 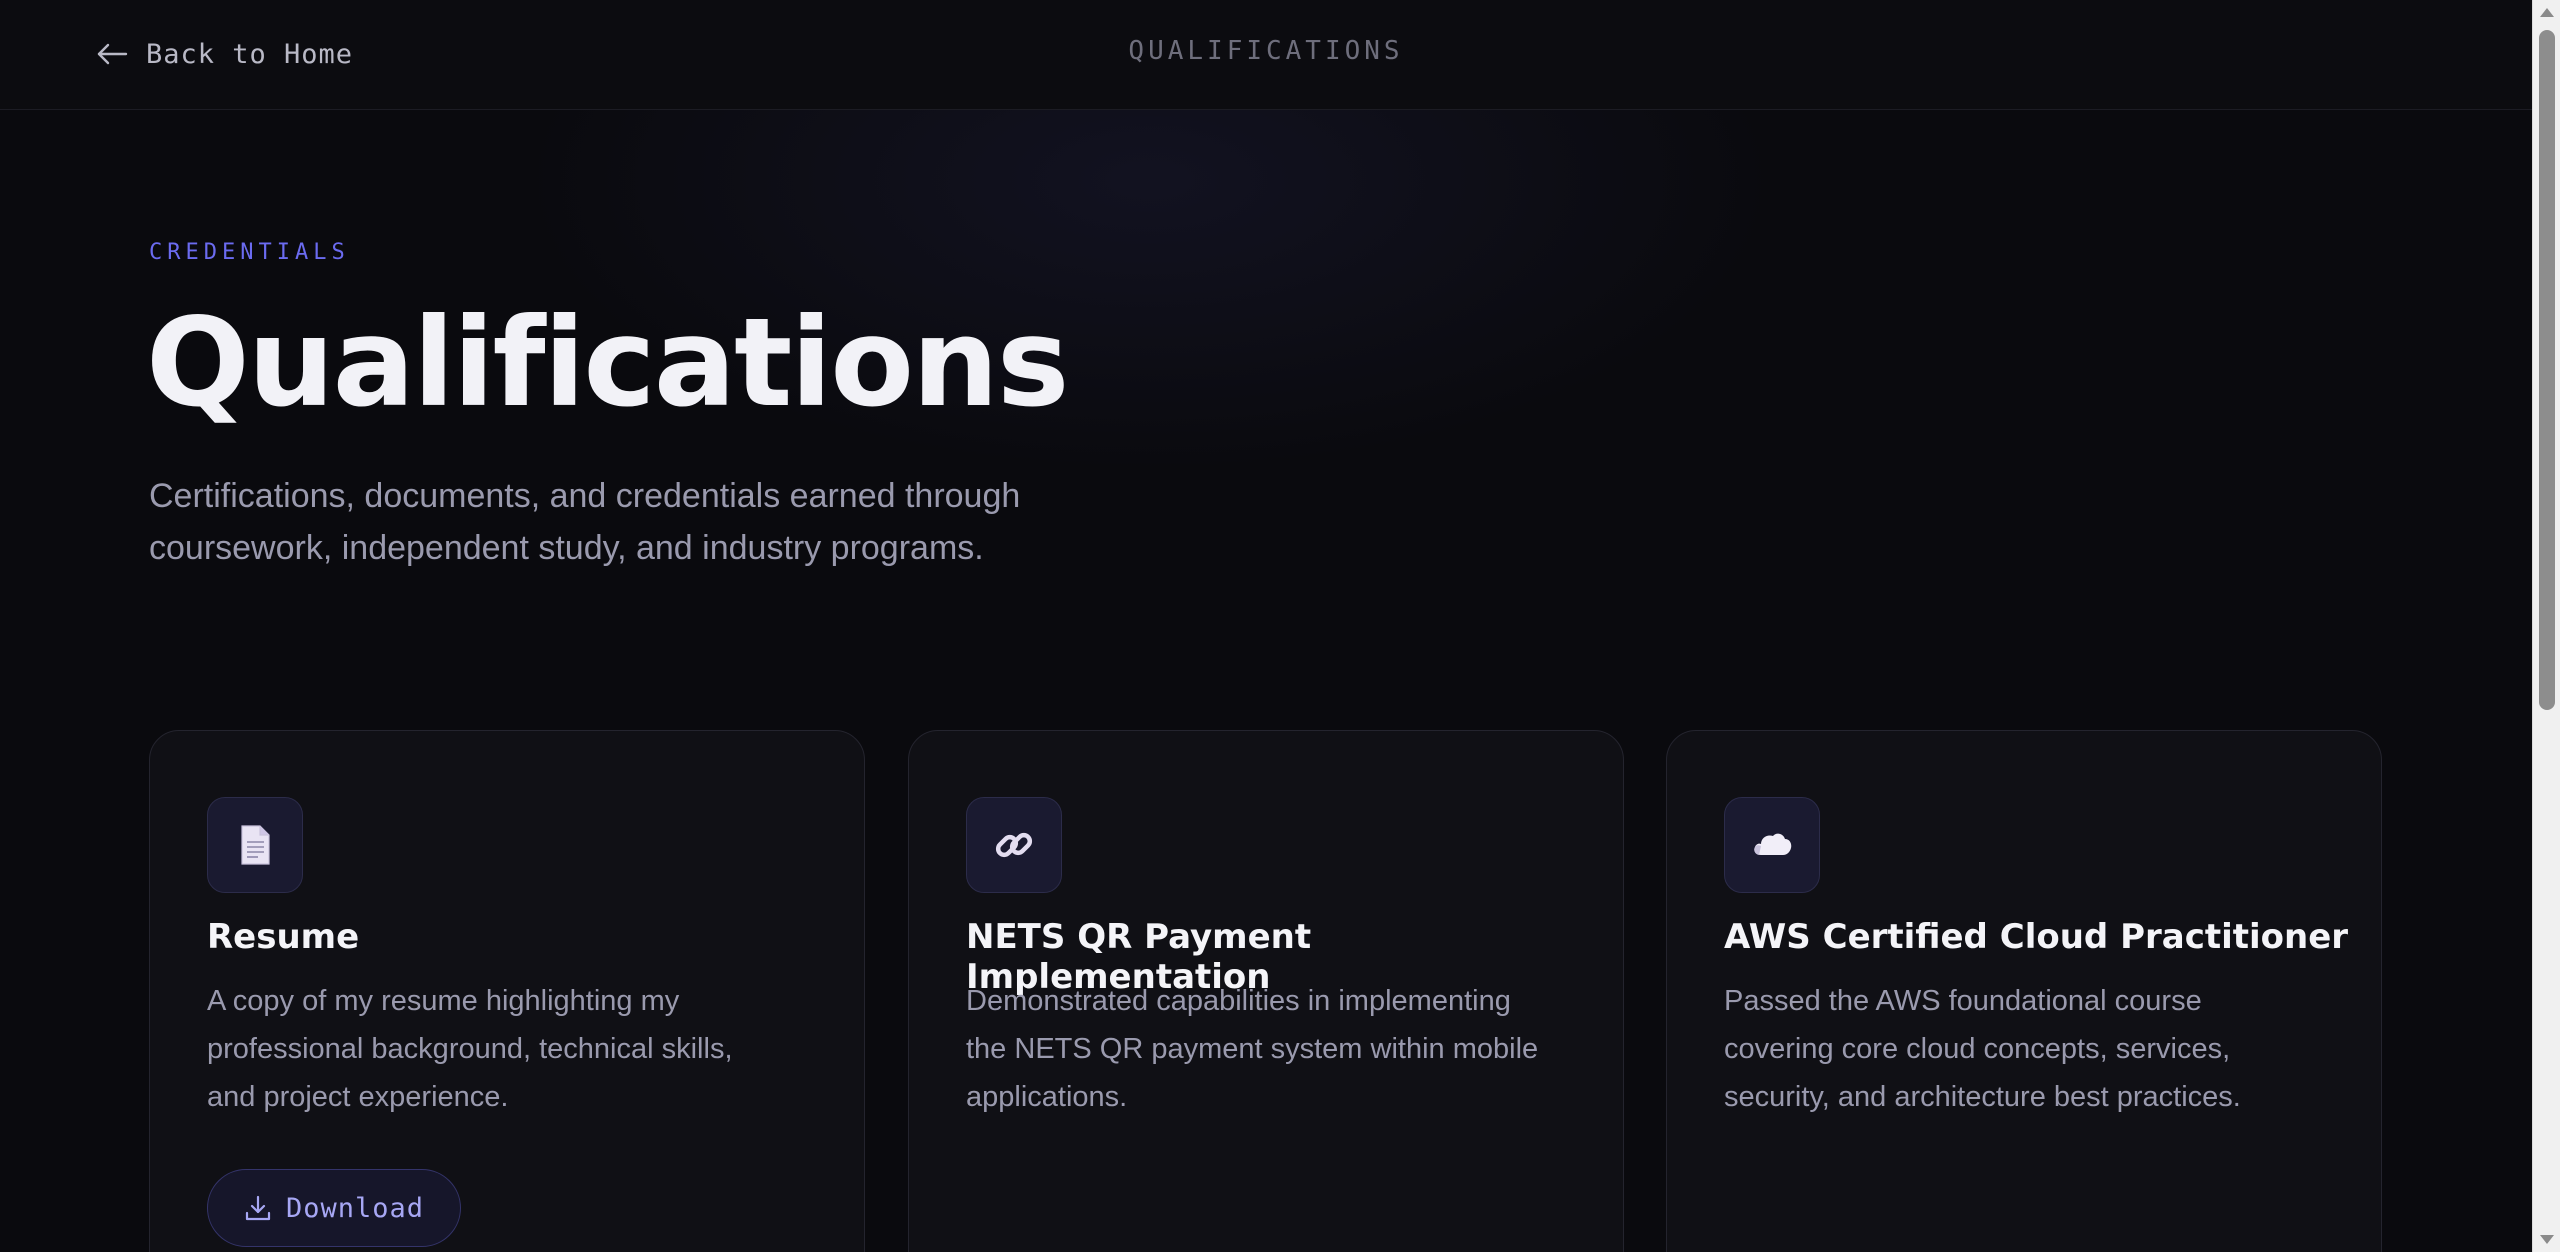 I want to click on card-description-line: applications., so click(x=1047, y=1097).